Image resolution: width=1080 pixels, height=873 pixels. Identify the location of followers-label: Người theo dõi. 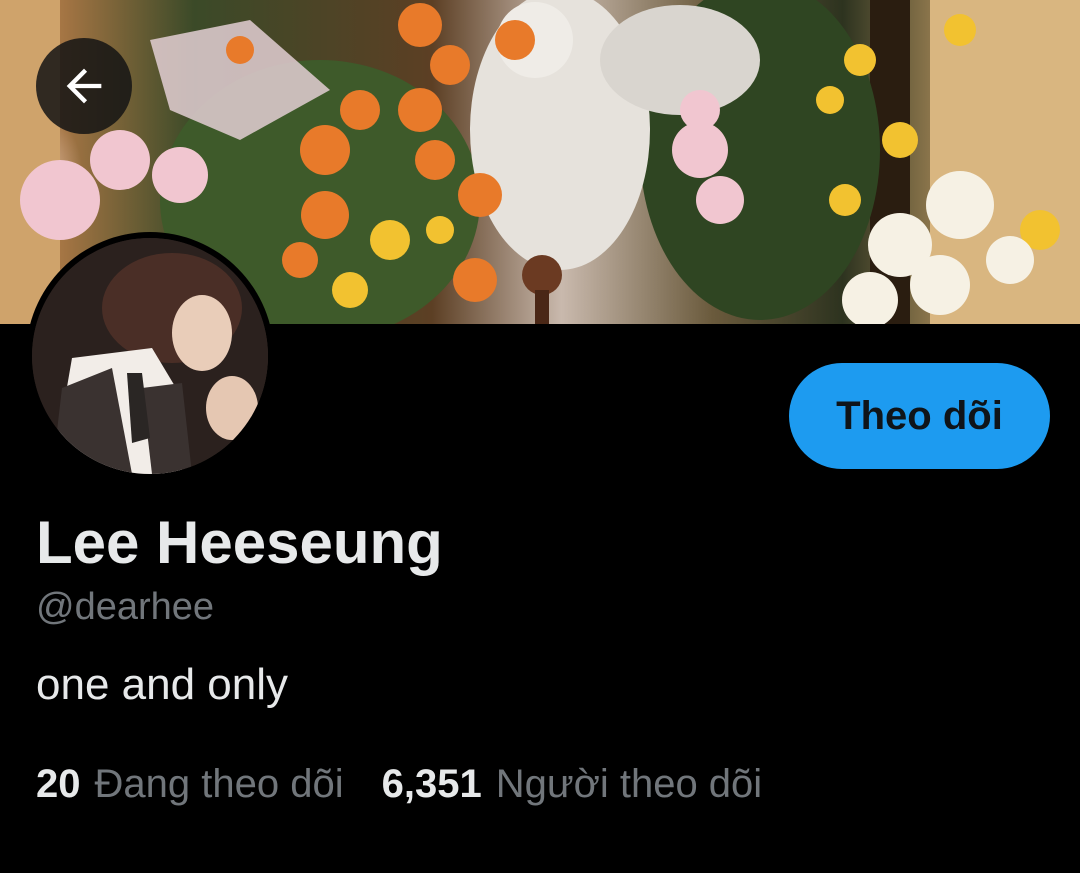
(629, 784).